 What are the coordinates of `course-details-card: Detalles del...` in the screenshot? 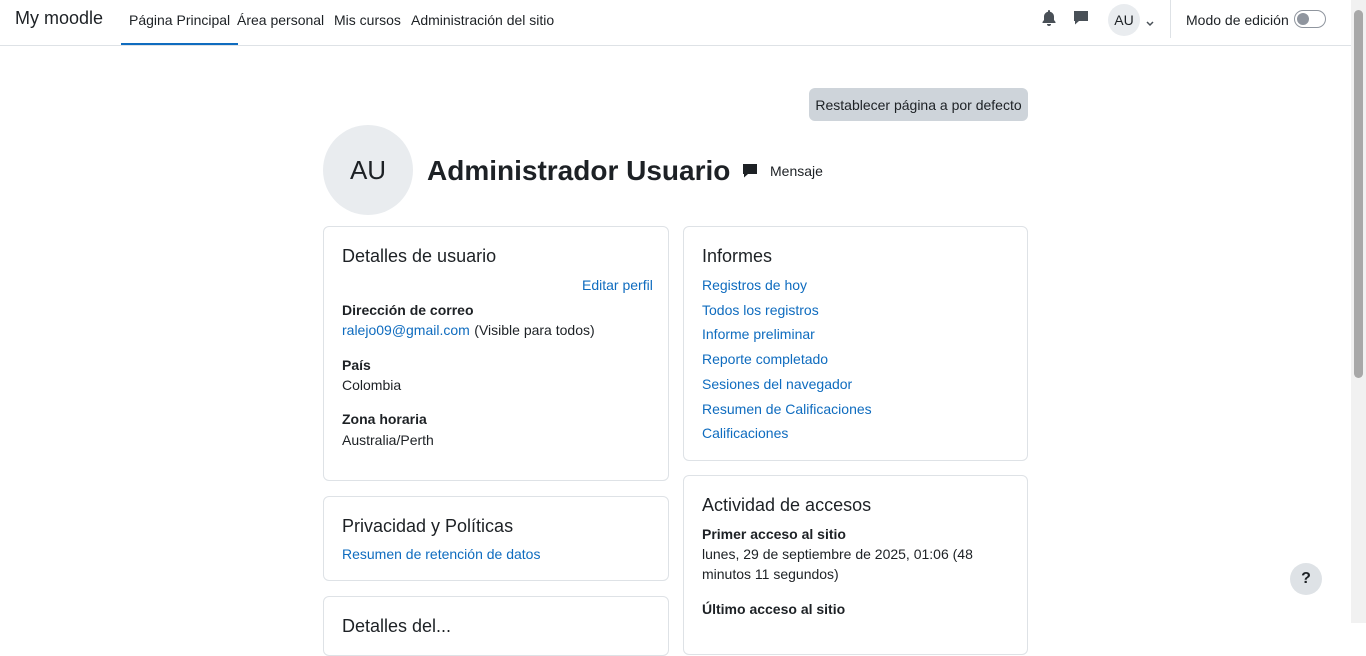 It's located at (496, 626).